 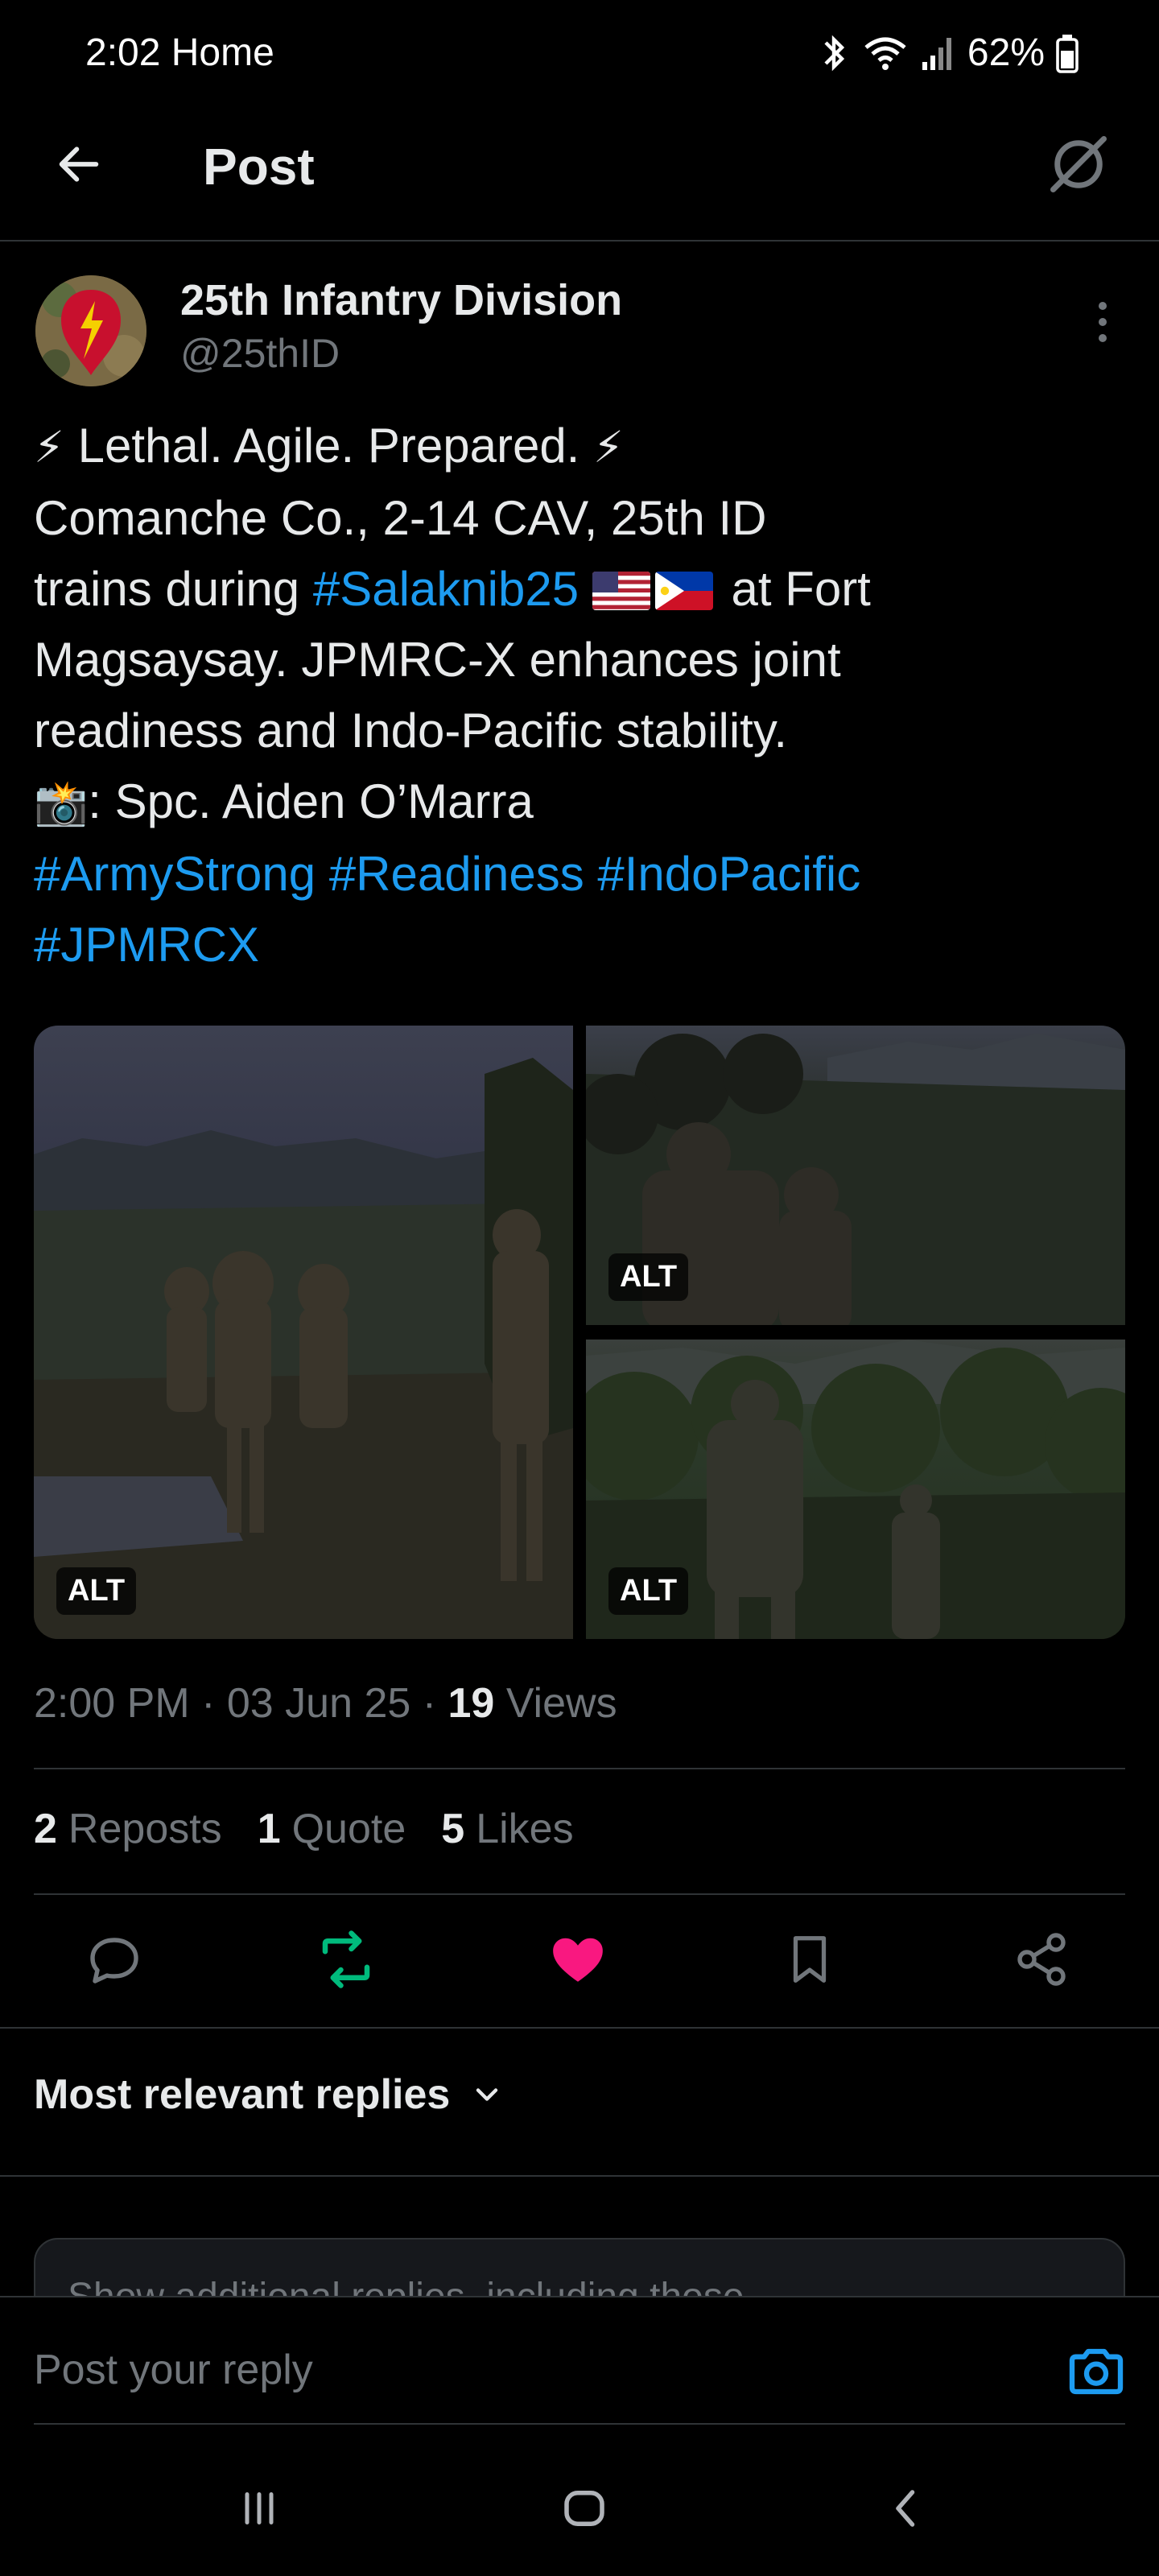 I want to click on more-options-button, so click(x=1103, y=322).